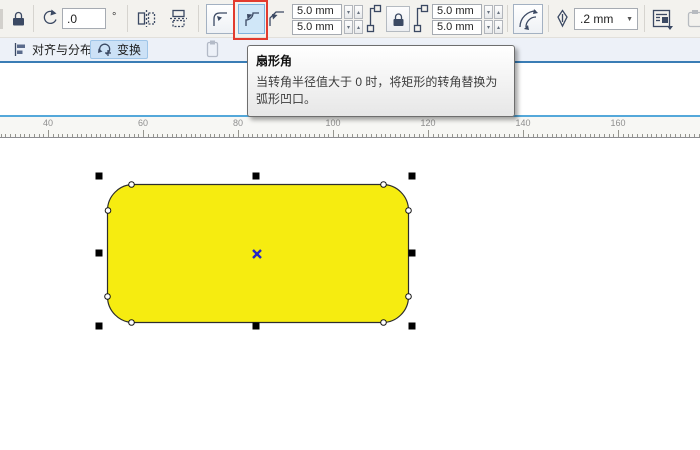  I want to click on lock-corners-together-button, so click(398, 19).